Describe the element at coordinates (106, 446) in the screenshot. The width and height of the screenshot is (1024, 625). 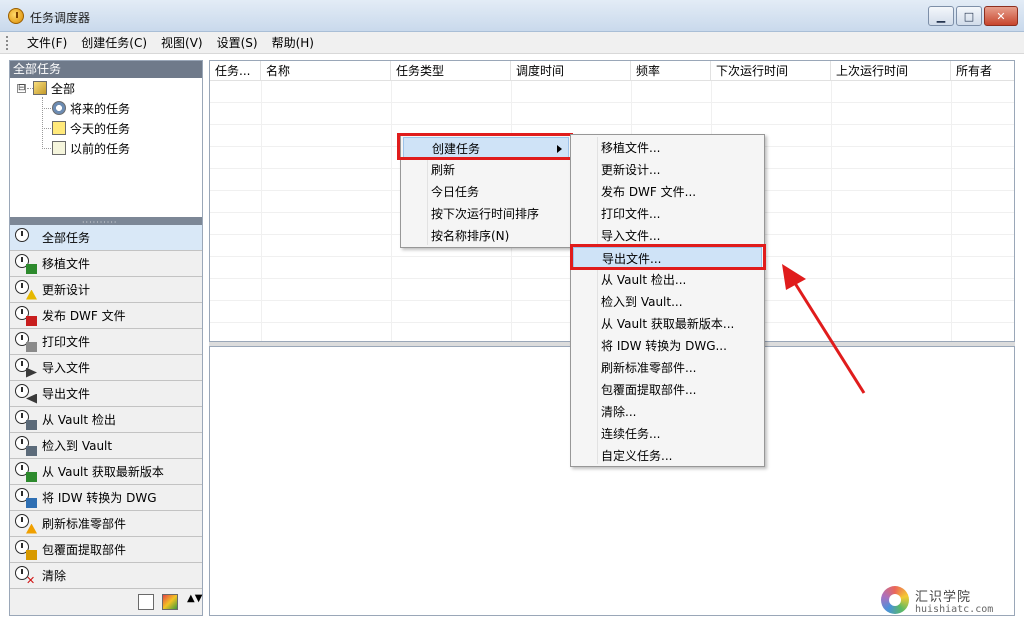
I see `nav-item-vault-checkin: 检入到 Vault` at that location.